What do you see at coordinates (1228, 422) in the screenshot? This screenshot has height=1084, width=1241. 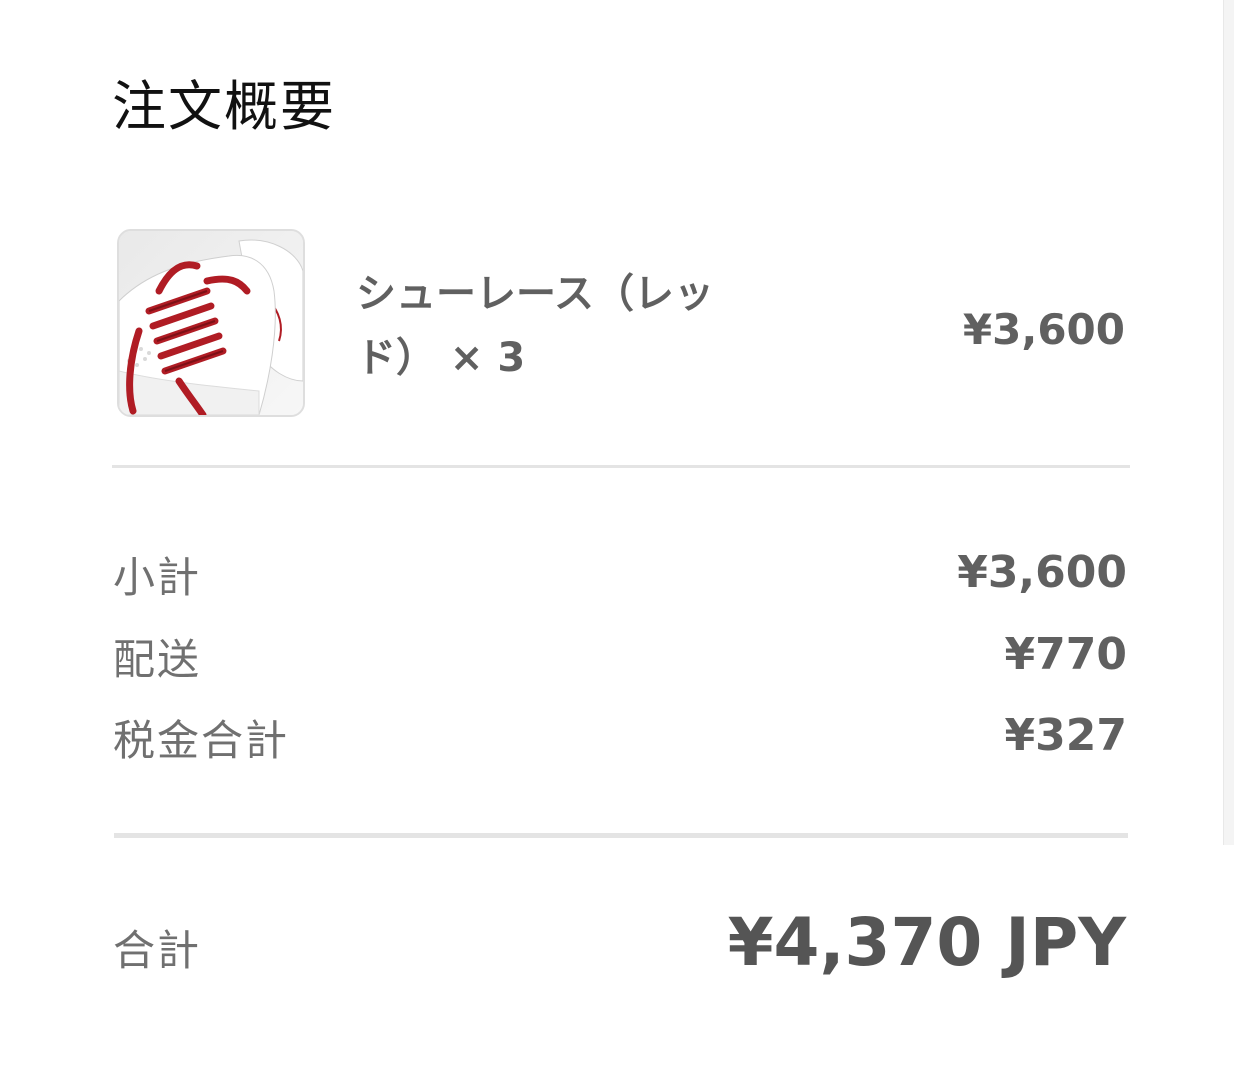 I see `scrollbar-track` at bounding box center [1228, 422].